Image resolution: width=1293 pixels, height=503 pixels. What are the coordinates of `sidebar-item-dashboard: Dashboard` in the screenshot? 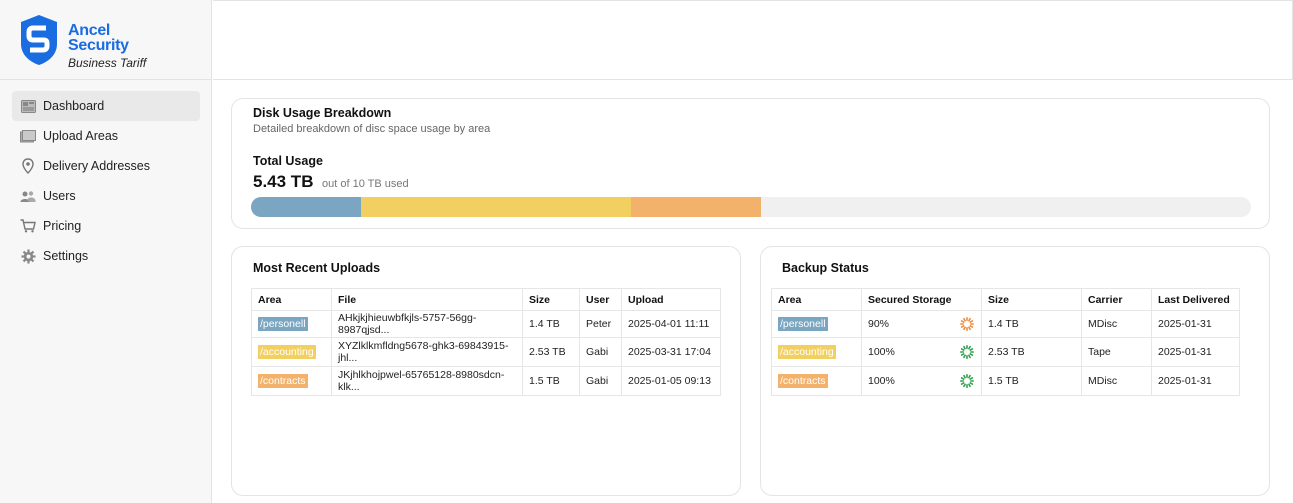 It's located at (106, 106).